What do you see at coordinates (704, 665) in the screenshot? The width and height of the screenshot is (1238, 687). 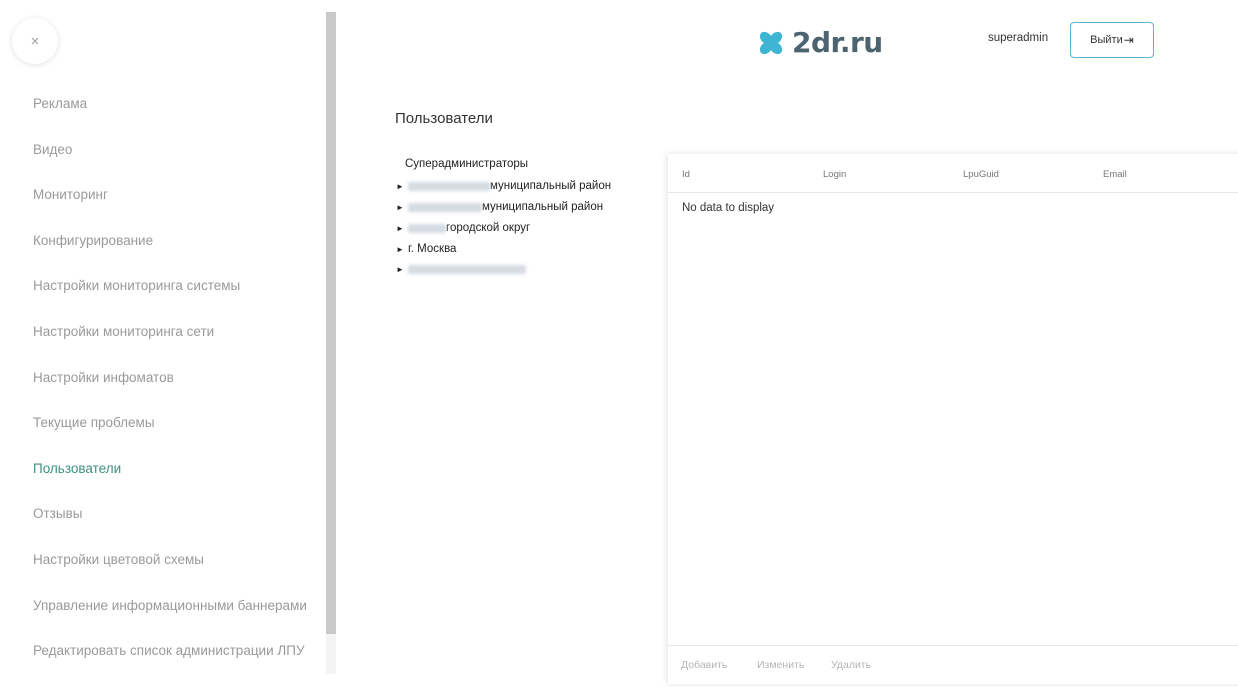 I see `add-button: Добавить` at bounding box center [704, 665].